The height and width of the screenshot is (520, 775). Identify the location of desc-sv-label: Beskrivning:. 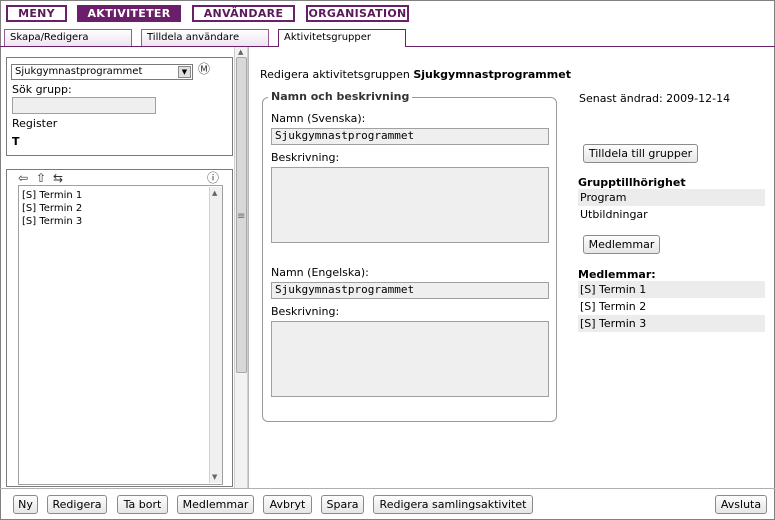
(305, 157).